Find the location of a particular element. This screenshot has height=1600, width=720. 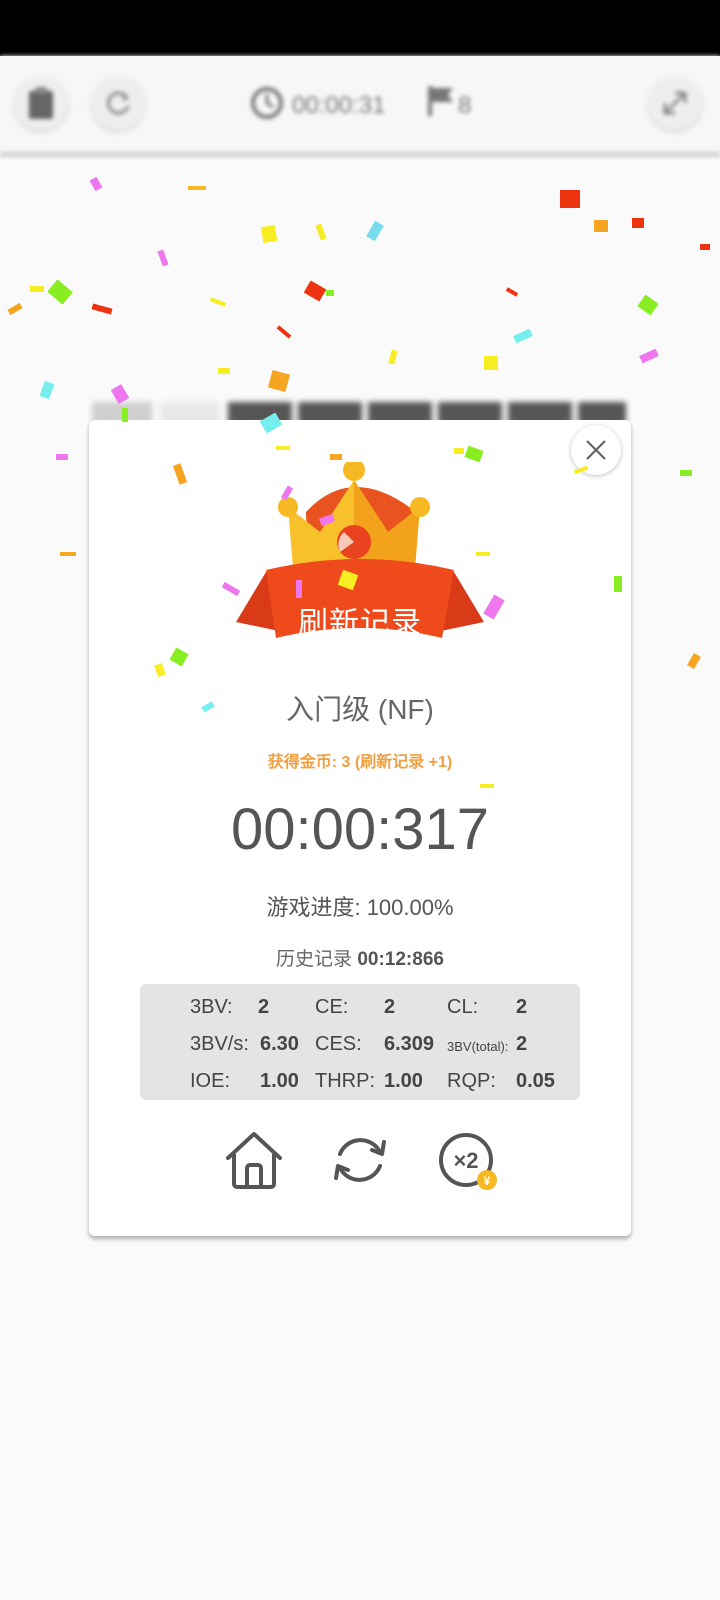

game-toolbar: 00:00:31 8 is located at coordinates (360, 106).